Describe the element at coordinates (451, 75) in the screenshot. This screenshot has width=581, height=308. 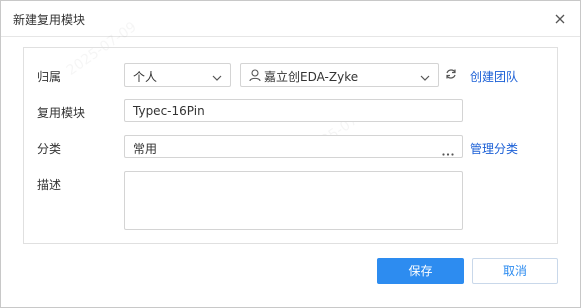
I see `refresh-icon` at that location.